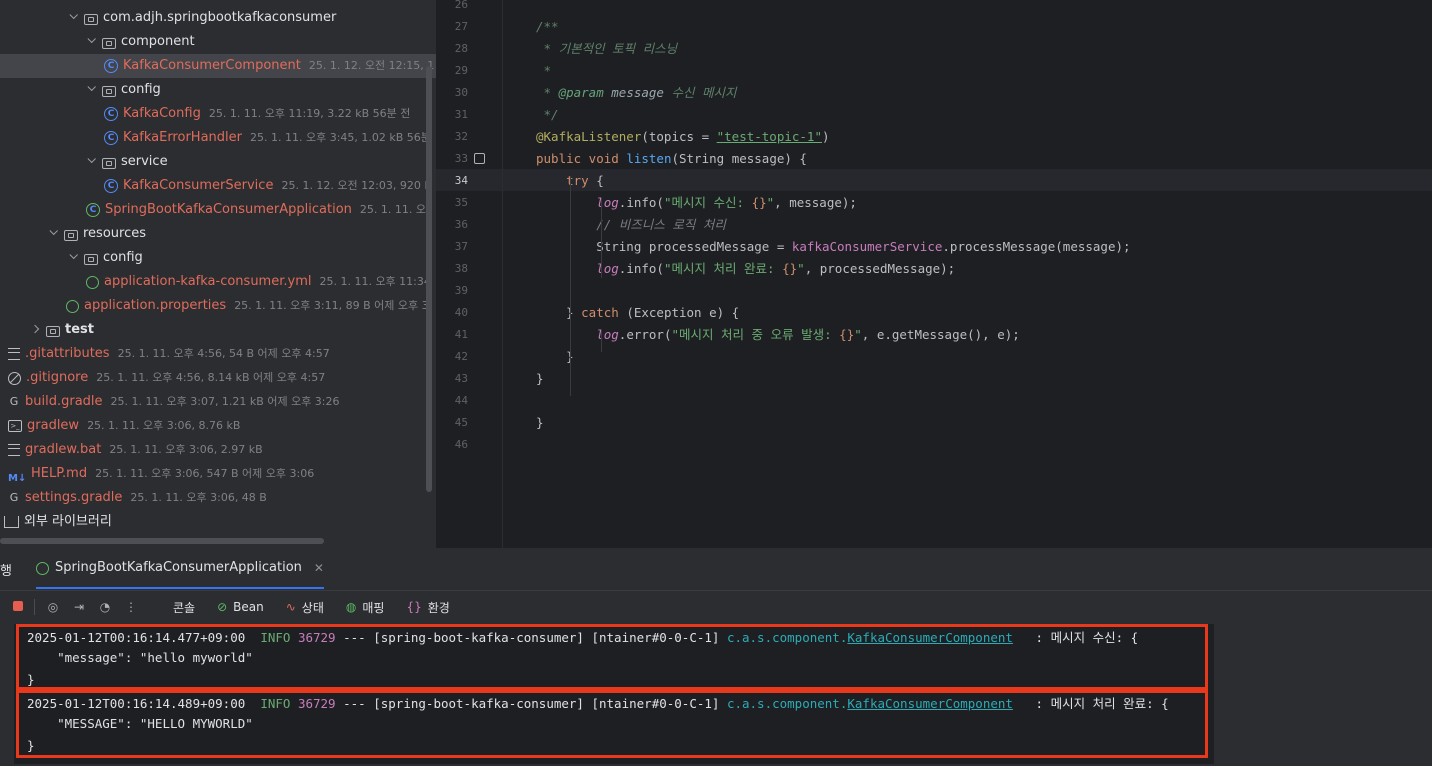 The image size is (1432, 766). Describe the element at coordinates (655, 703) in the screenshot. I see `log-thread: [ntainer#0-0-C-1]` at that location.